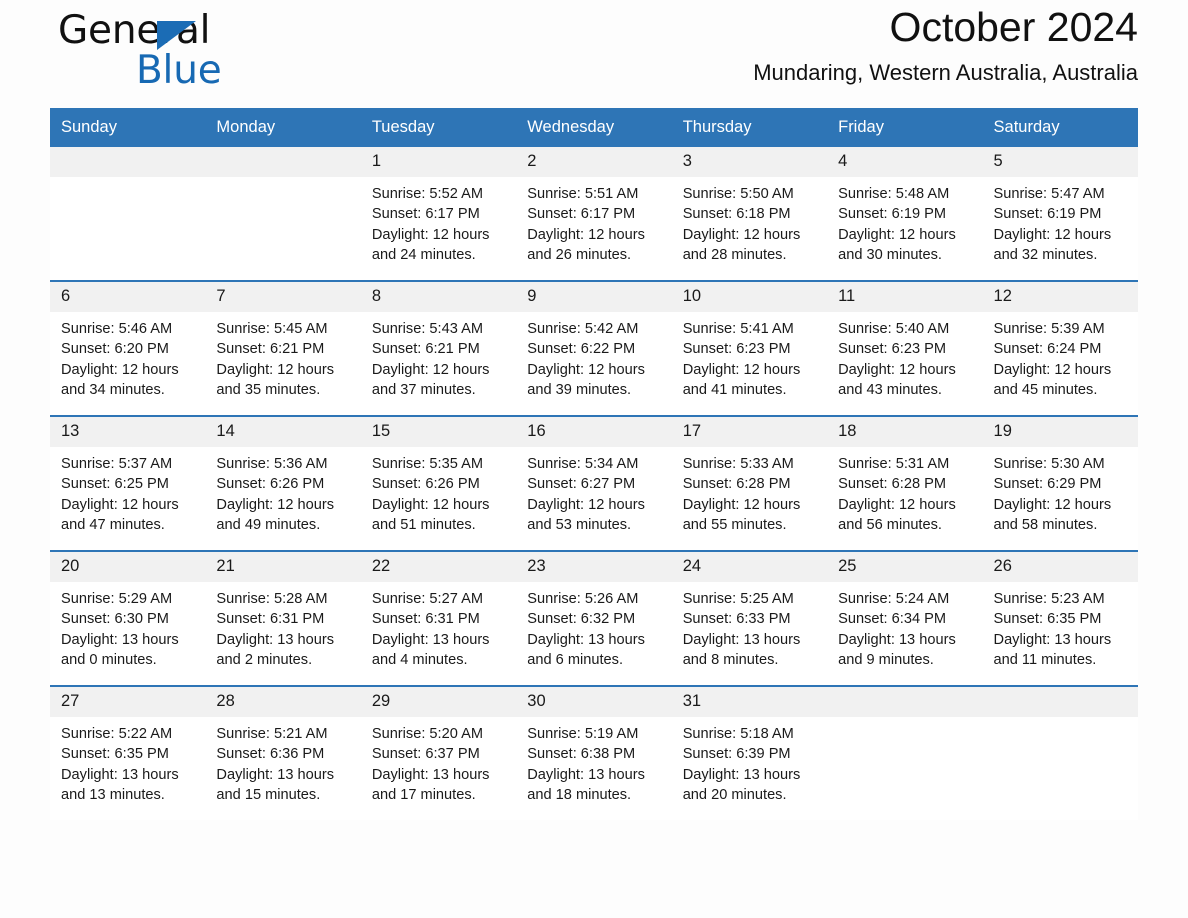  I want to click on daylight-text: Daylight: 12 hours and 43 minutes., so click(897, 379).